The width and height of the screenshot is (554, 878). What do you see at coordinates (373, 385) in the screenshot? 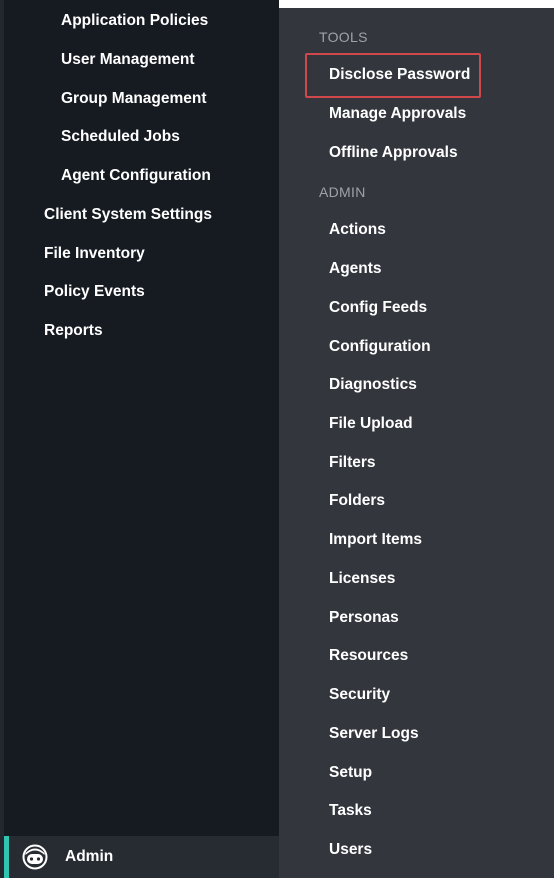
I see `menu-item-diagnostics: Diagnostics` at bounding box center [373, 385].